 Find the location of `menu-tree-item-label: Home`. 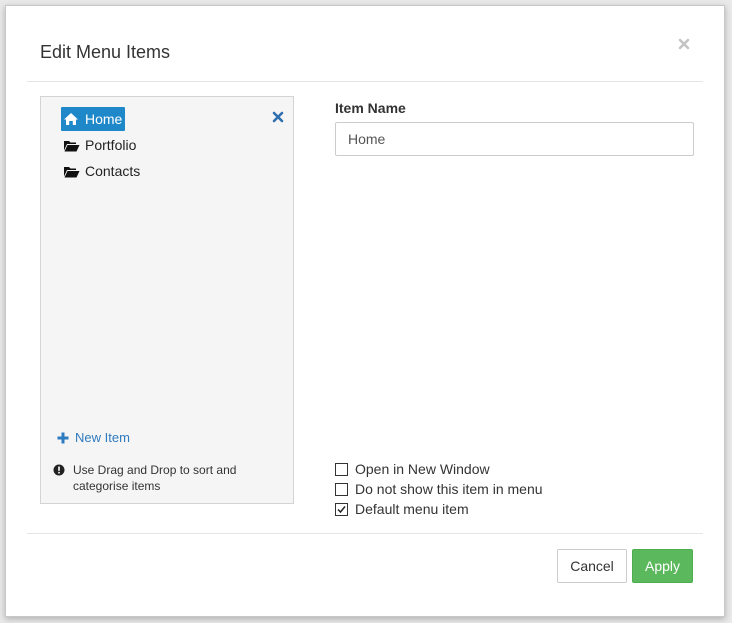

menu-tree-item-label: Home is located at coordinates (104, 119).